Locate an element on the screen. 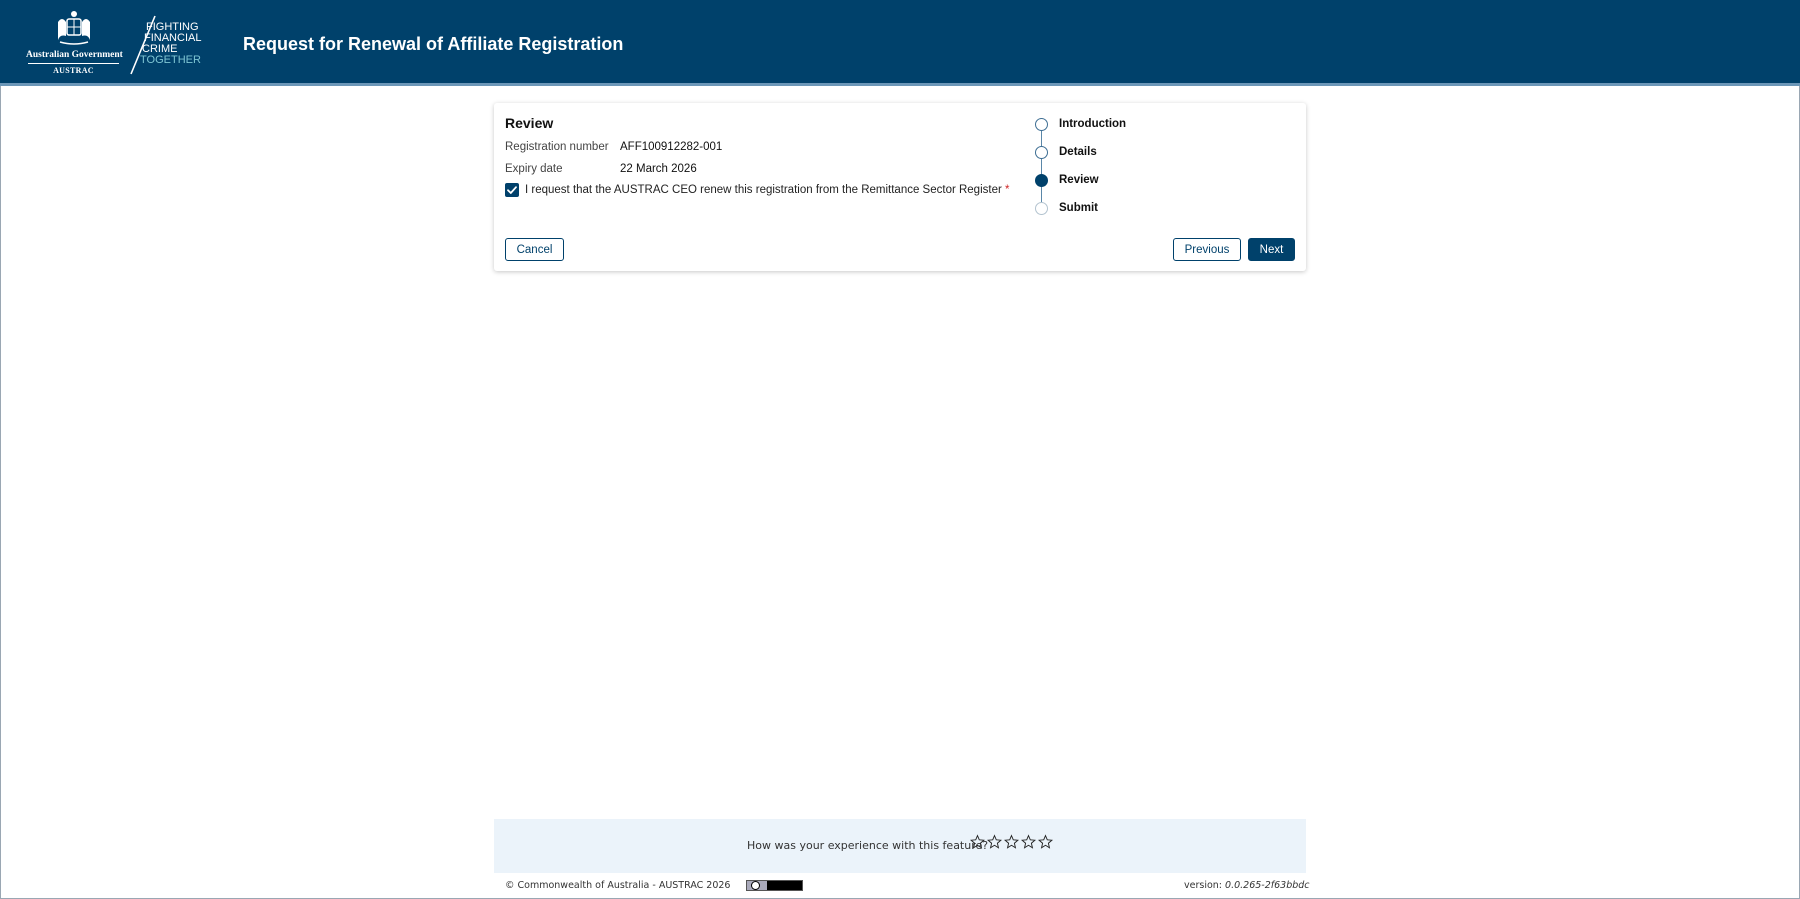 The height and width of the screenshot is (899, 1800). version-value: 0.0.265-2f63bbdc is located at coordinates (1267, 885).